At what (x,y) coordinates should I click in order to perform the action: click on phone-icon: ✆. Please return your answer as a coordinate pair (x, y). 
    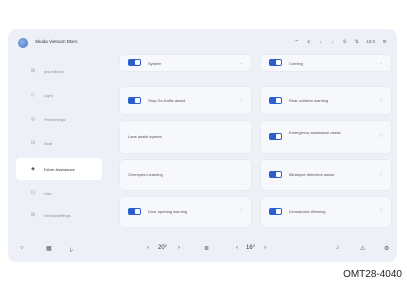
    Looking at the image, I should click on (344, 41).